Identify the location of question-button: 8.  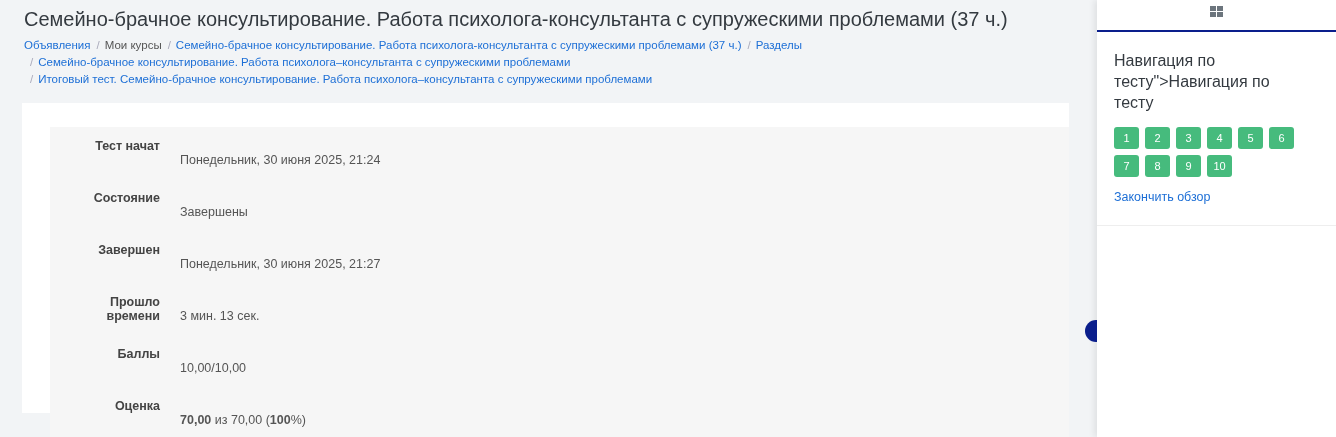
(1157, 166).